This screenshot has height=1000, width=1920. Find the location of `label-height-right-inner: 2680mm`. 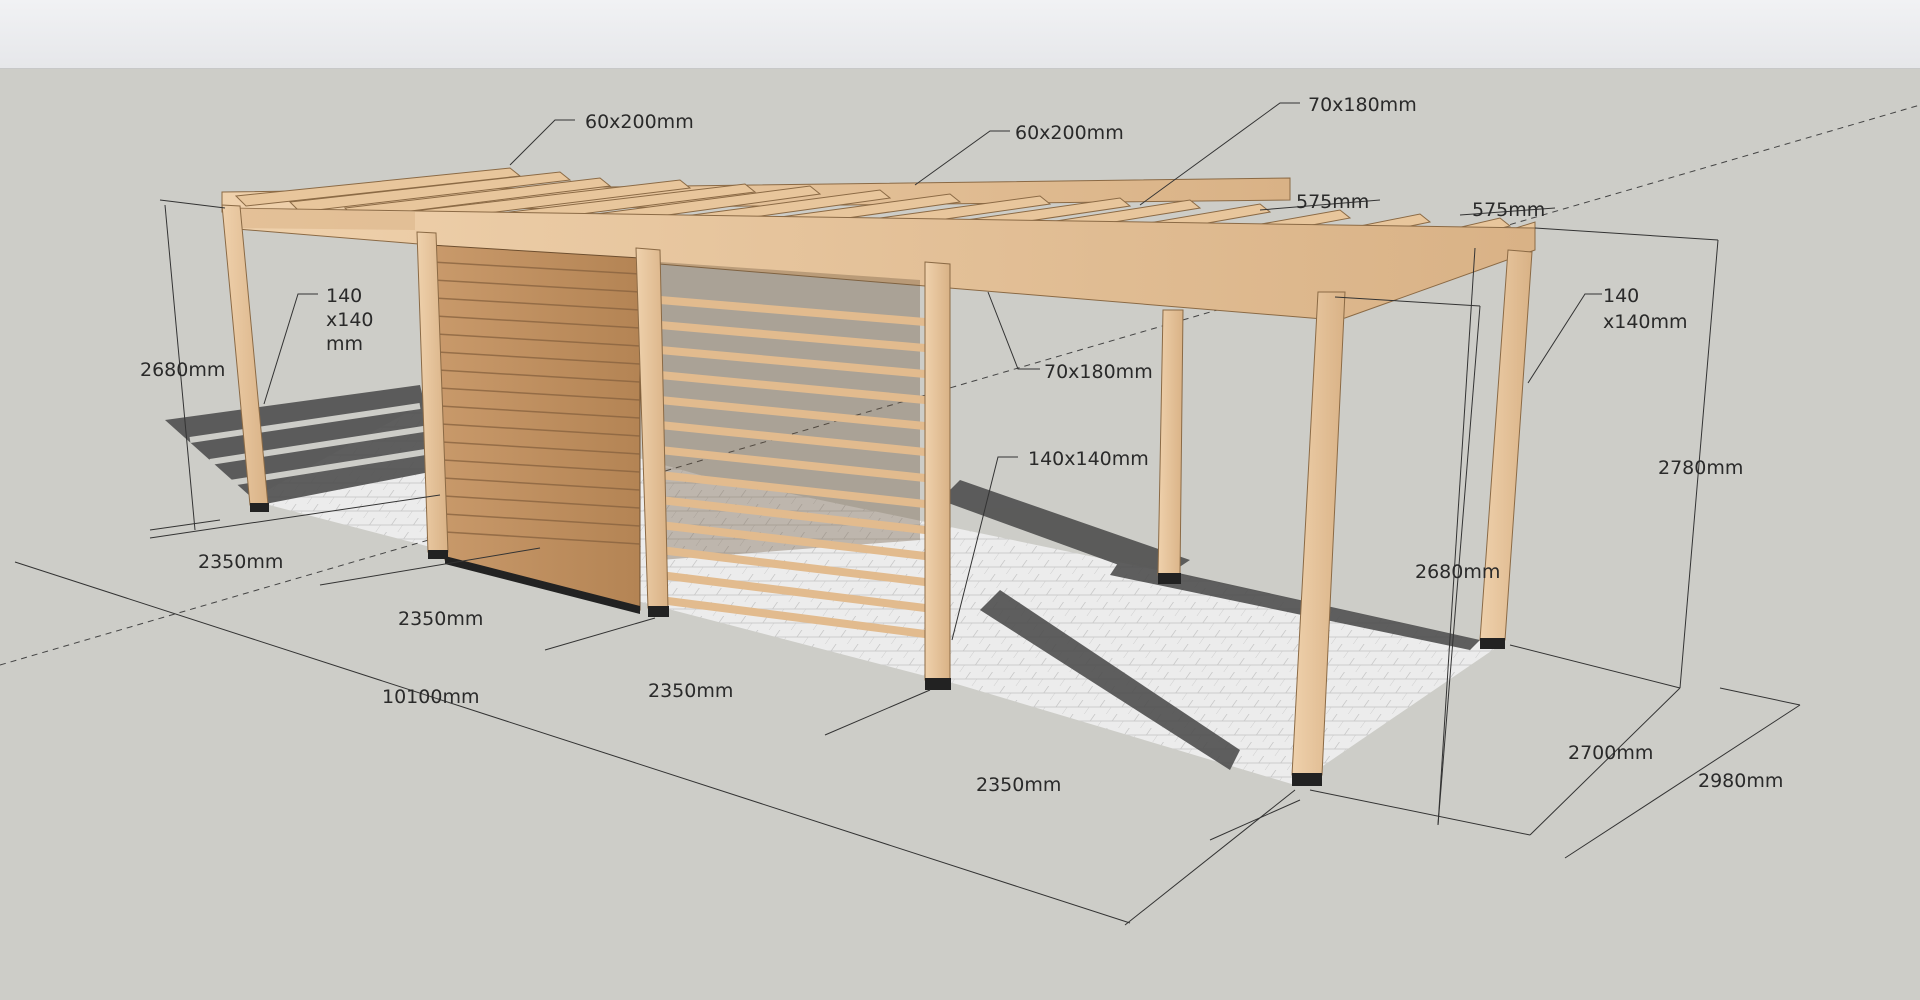

label-height-right-inner: 2680mm is located at coordinates (1457, 572).